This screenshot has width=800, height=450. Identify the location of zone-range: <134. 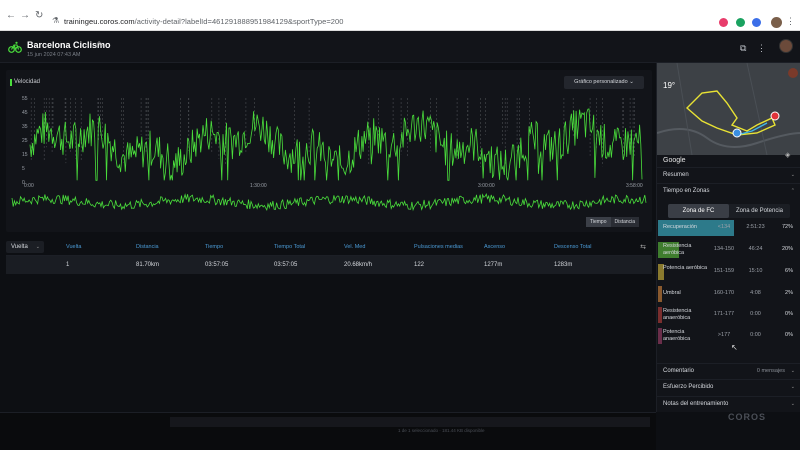
(724, 227).